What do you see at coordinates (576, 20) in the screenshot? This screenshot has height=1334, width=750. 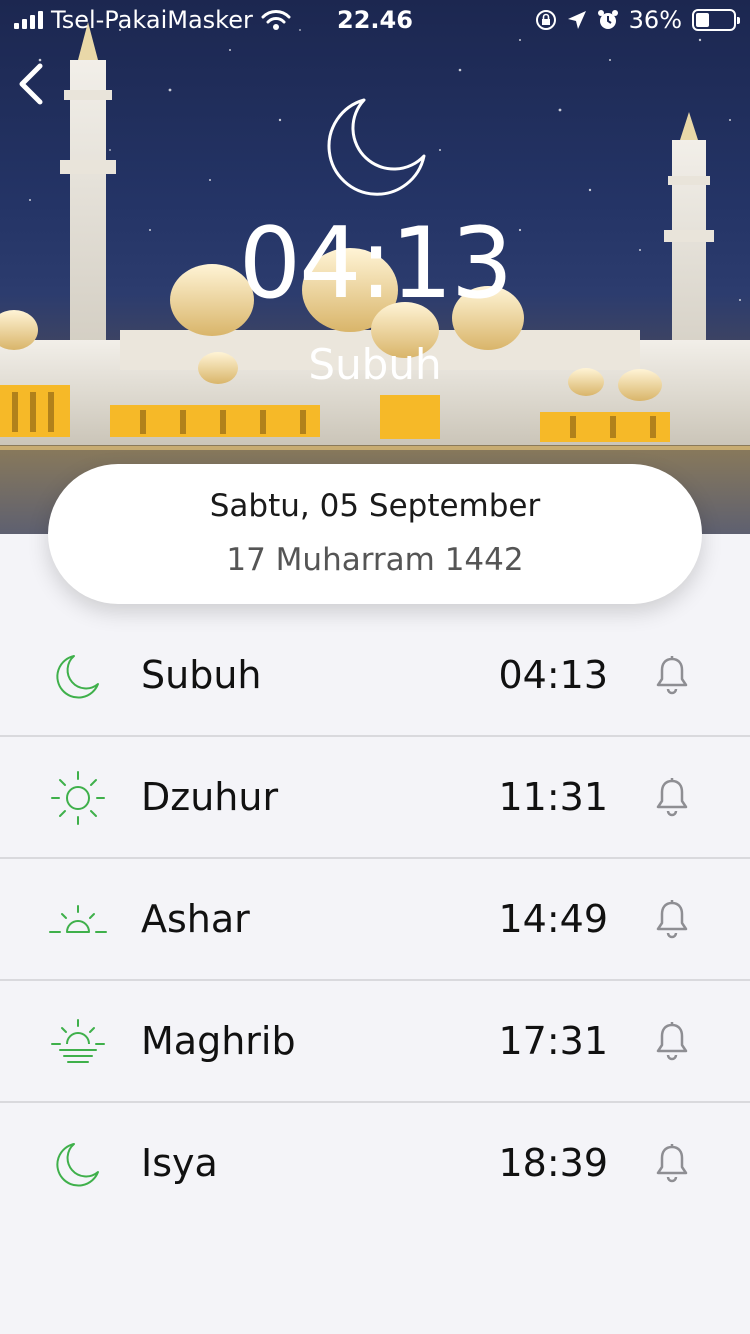 I see `location-icon` at bounding box center [576, 20].